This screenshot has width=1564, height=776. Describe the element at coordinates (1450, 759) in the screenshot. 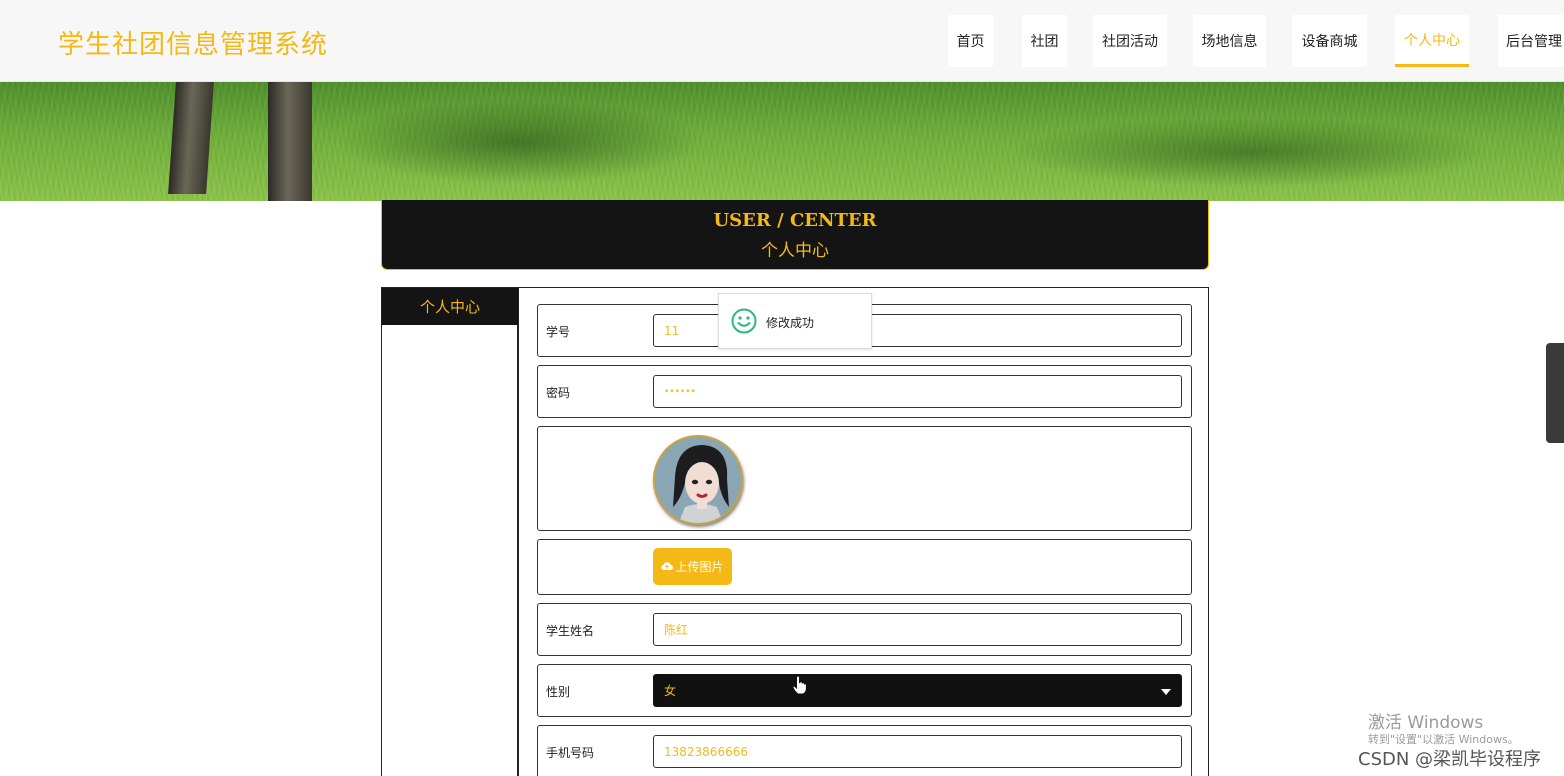

I see `csdn-credit: CSDN @梁凯毕设程序` at that location.